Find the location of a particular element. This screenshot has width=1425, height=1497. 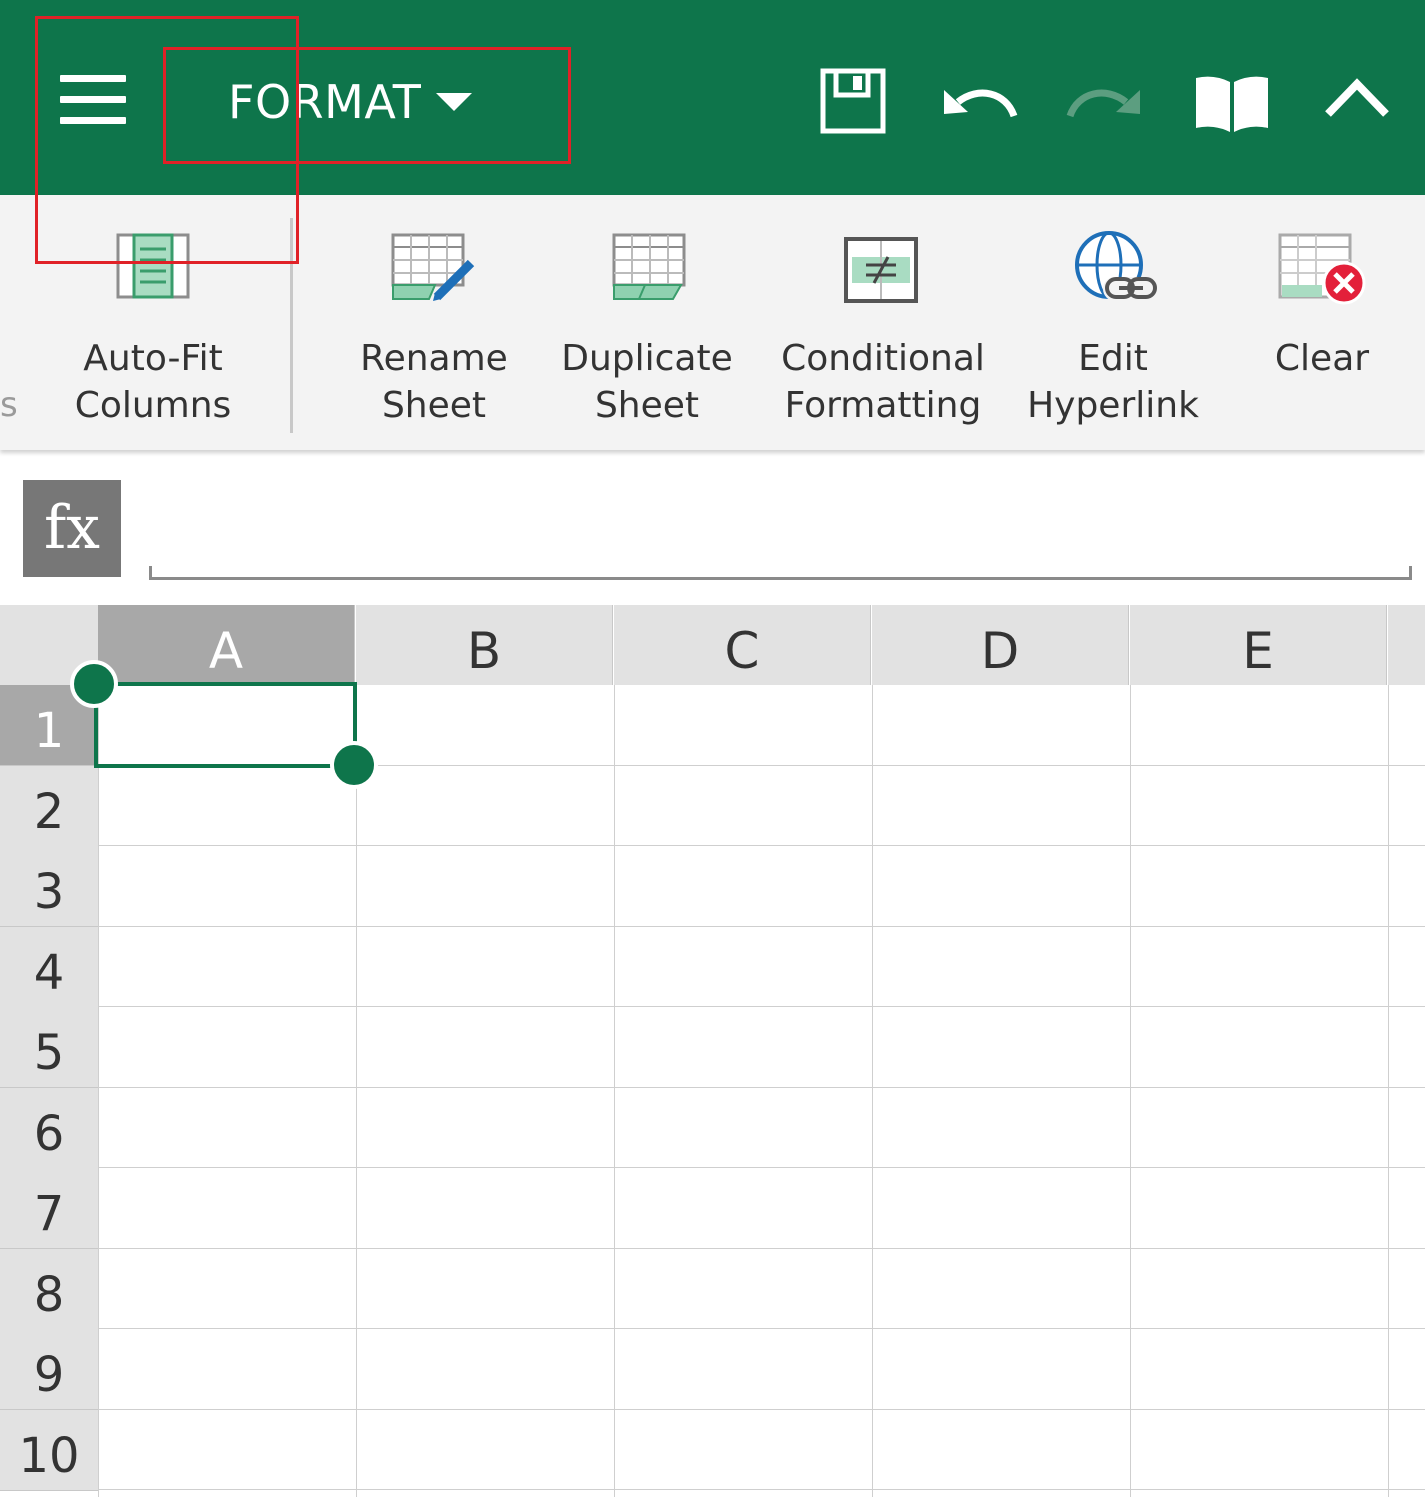

rename-sheet-button: Rename Sheet is located at coordinates (434, 322).